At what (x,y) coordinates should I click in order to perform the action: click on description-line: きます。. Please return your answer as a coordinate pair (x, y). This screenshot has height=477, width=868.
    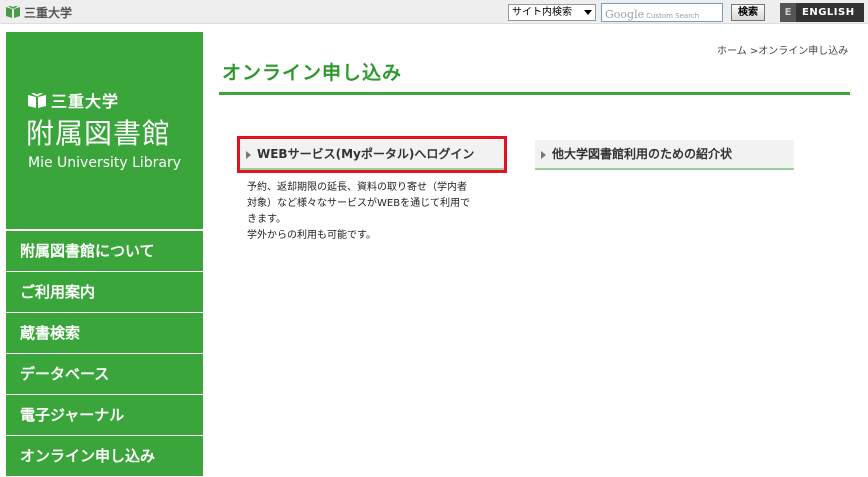
    Looking at the image, I should click on (266, 219).